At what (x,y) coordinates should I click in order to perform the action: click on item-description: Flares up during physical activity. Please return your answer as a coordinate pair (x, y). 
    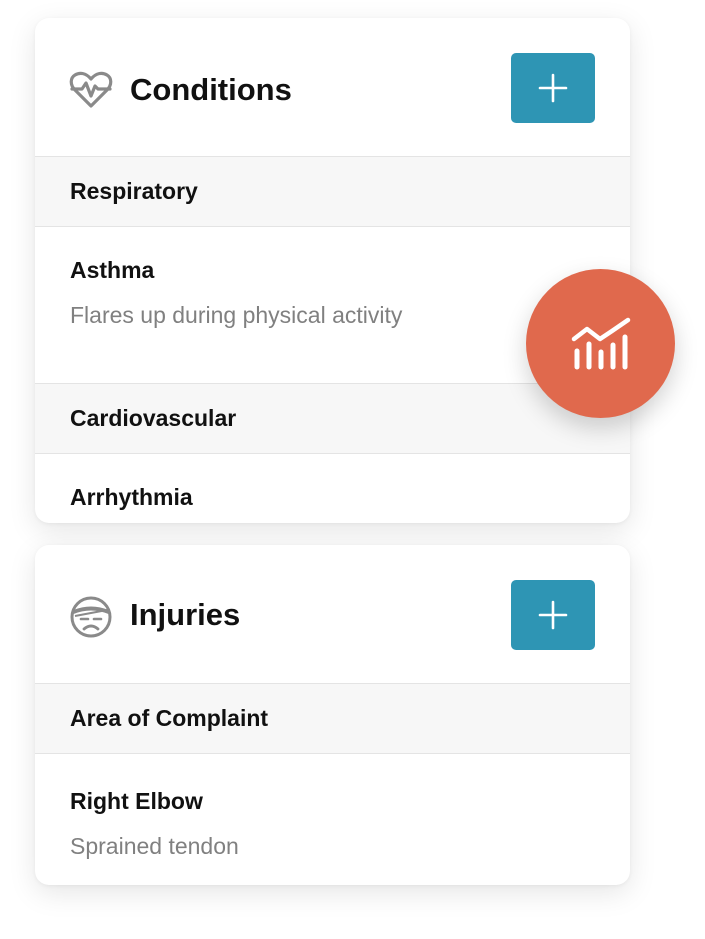
    Looking at the image, I should click on (236, 315).